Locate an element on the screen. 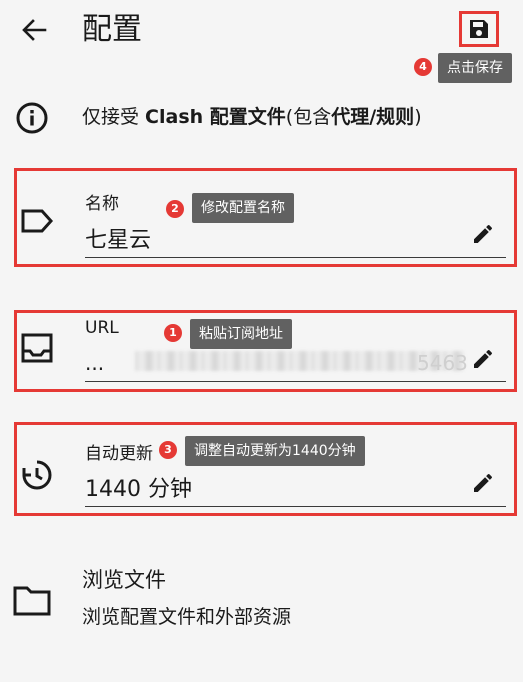 The image size is (523, 682). auto-update-value: 1440 分钟 is located at coordinates (138, 490).